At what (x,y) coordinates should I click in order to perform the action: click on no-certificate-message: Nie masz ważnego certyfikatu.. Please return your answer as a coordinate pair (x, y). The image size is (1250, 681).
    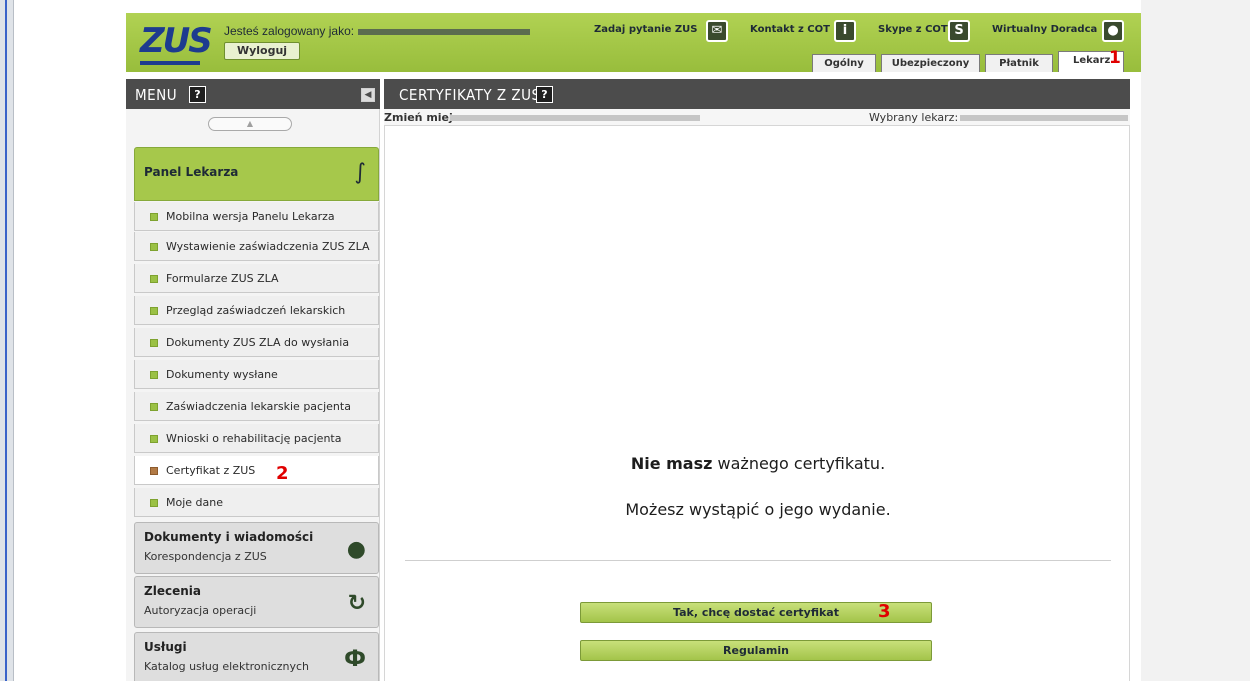
    Looking at the image, I should click on (758, 463).